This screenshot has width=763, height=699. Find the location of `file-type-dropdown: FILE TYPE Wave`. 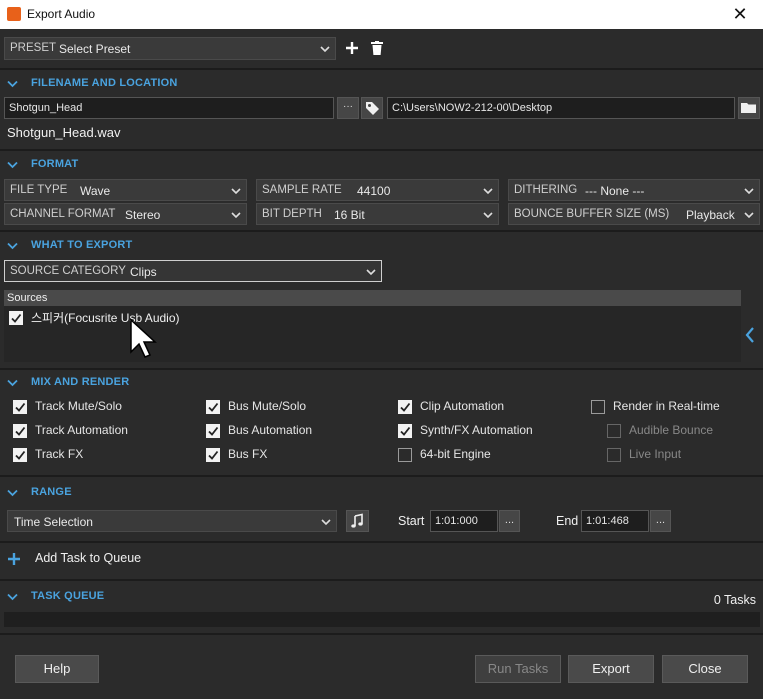

file-type-dropdown: FILE TYPE Wave is located at coordinates (125, 190).